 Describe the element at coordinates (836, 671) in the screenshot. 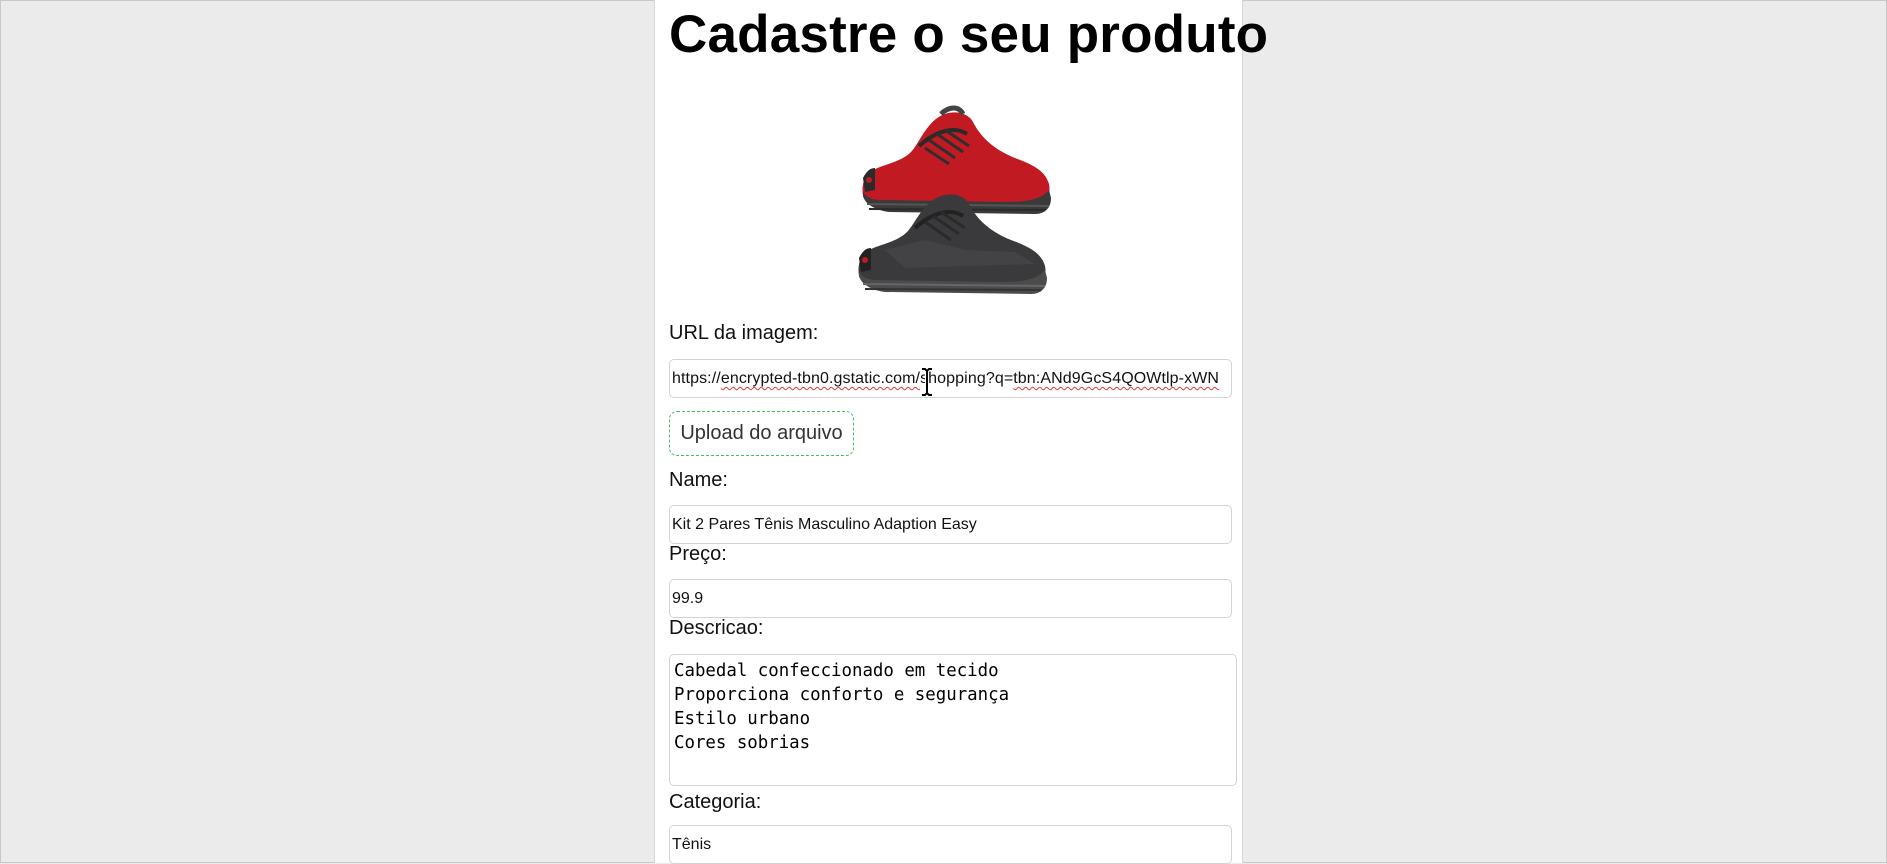

I see `description-line: Cabedal confeccionado em tecido` at that location.